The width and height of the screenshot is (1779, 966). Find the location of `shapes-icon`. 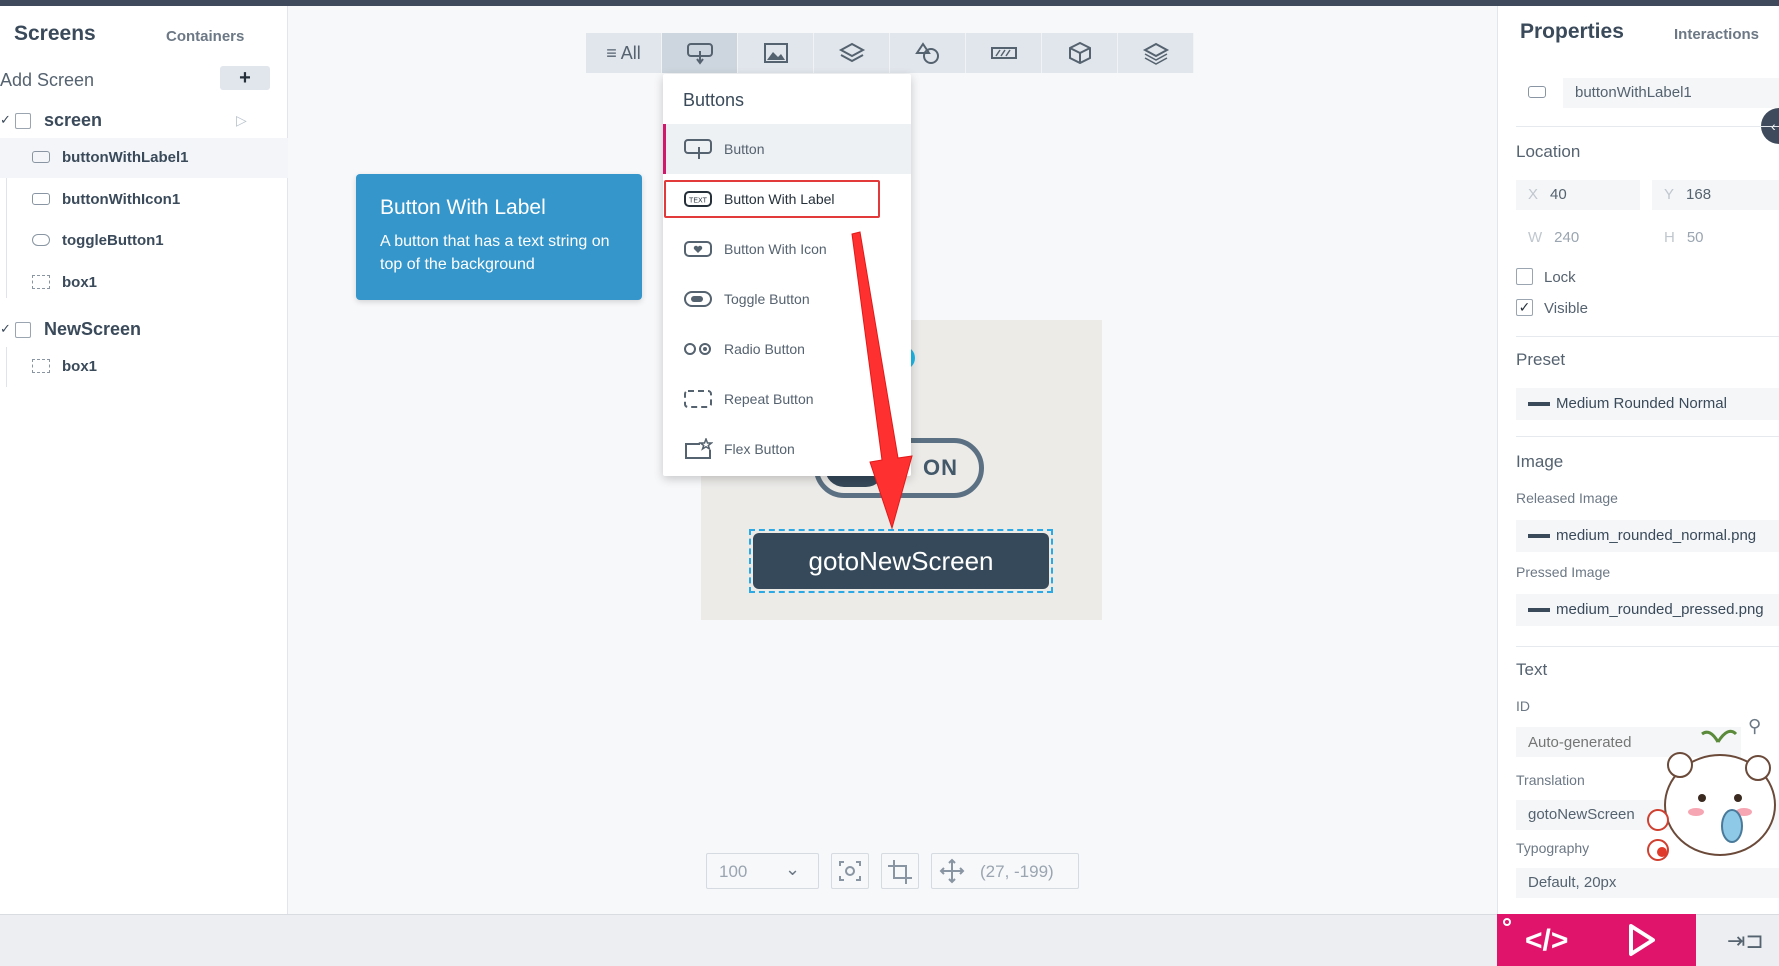

shapes-icon is located at coordinates (926, 53).